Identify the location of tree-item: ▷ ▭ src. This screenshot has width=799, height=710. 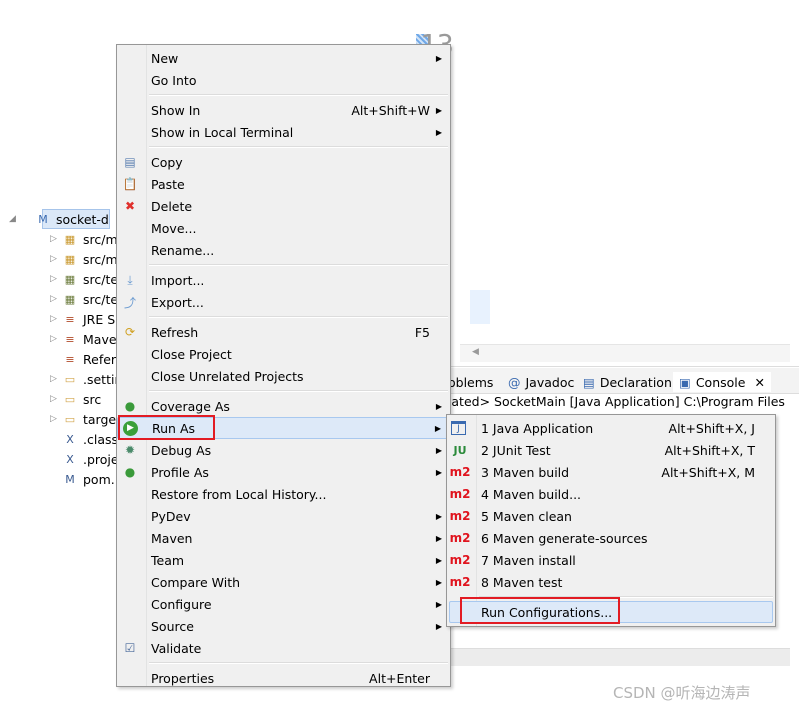
(75, 399).